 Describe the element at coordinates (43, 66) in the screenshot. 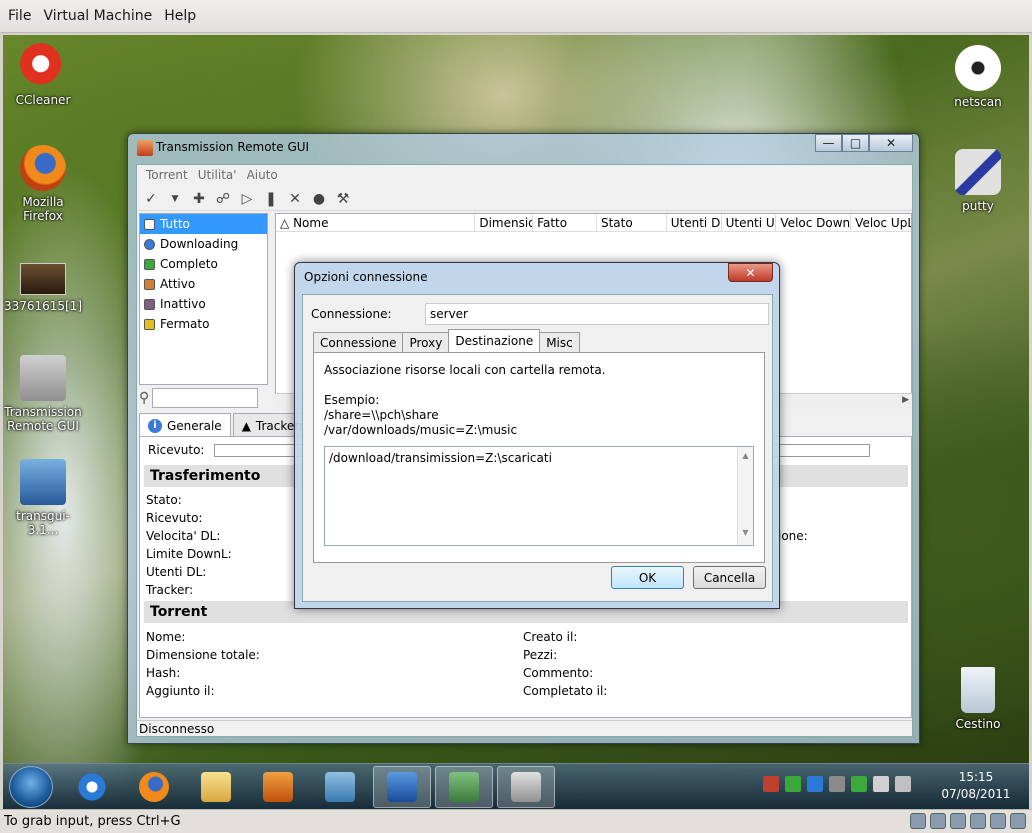

I see `ccleaner-icon` at that location.